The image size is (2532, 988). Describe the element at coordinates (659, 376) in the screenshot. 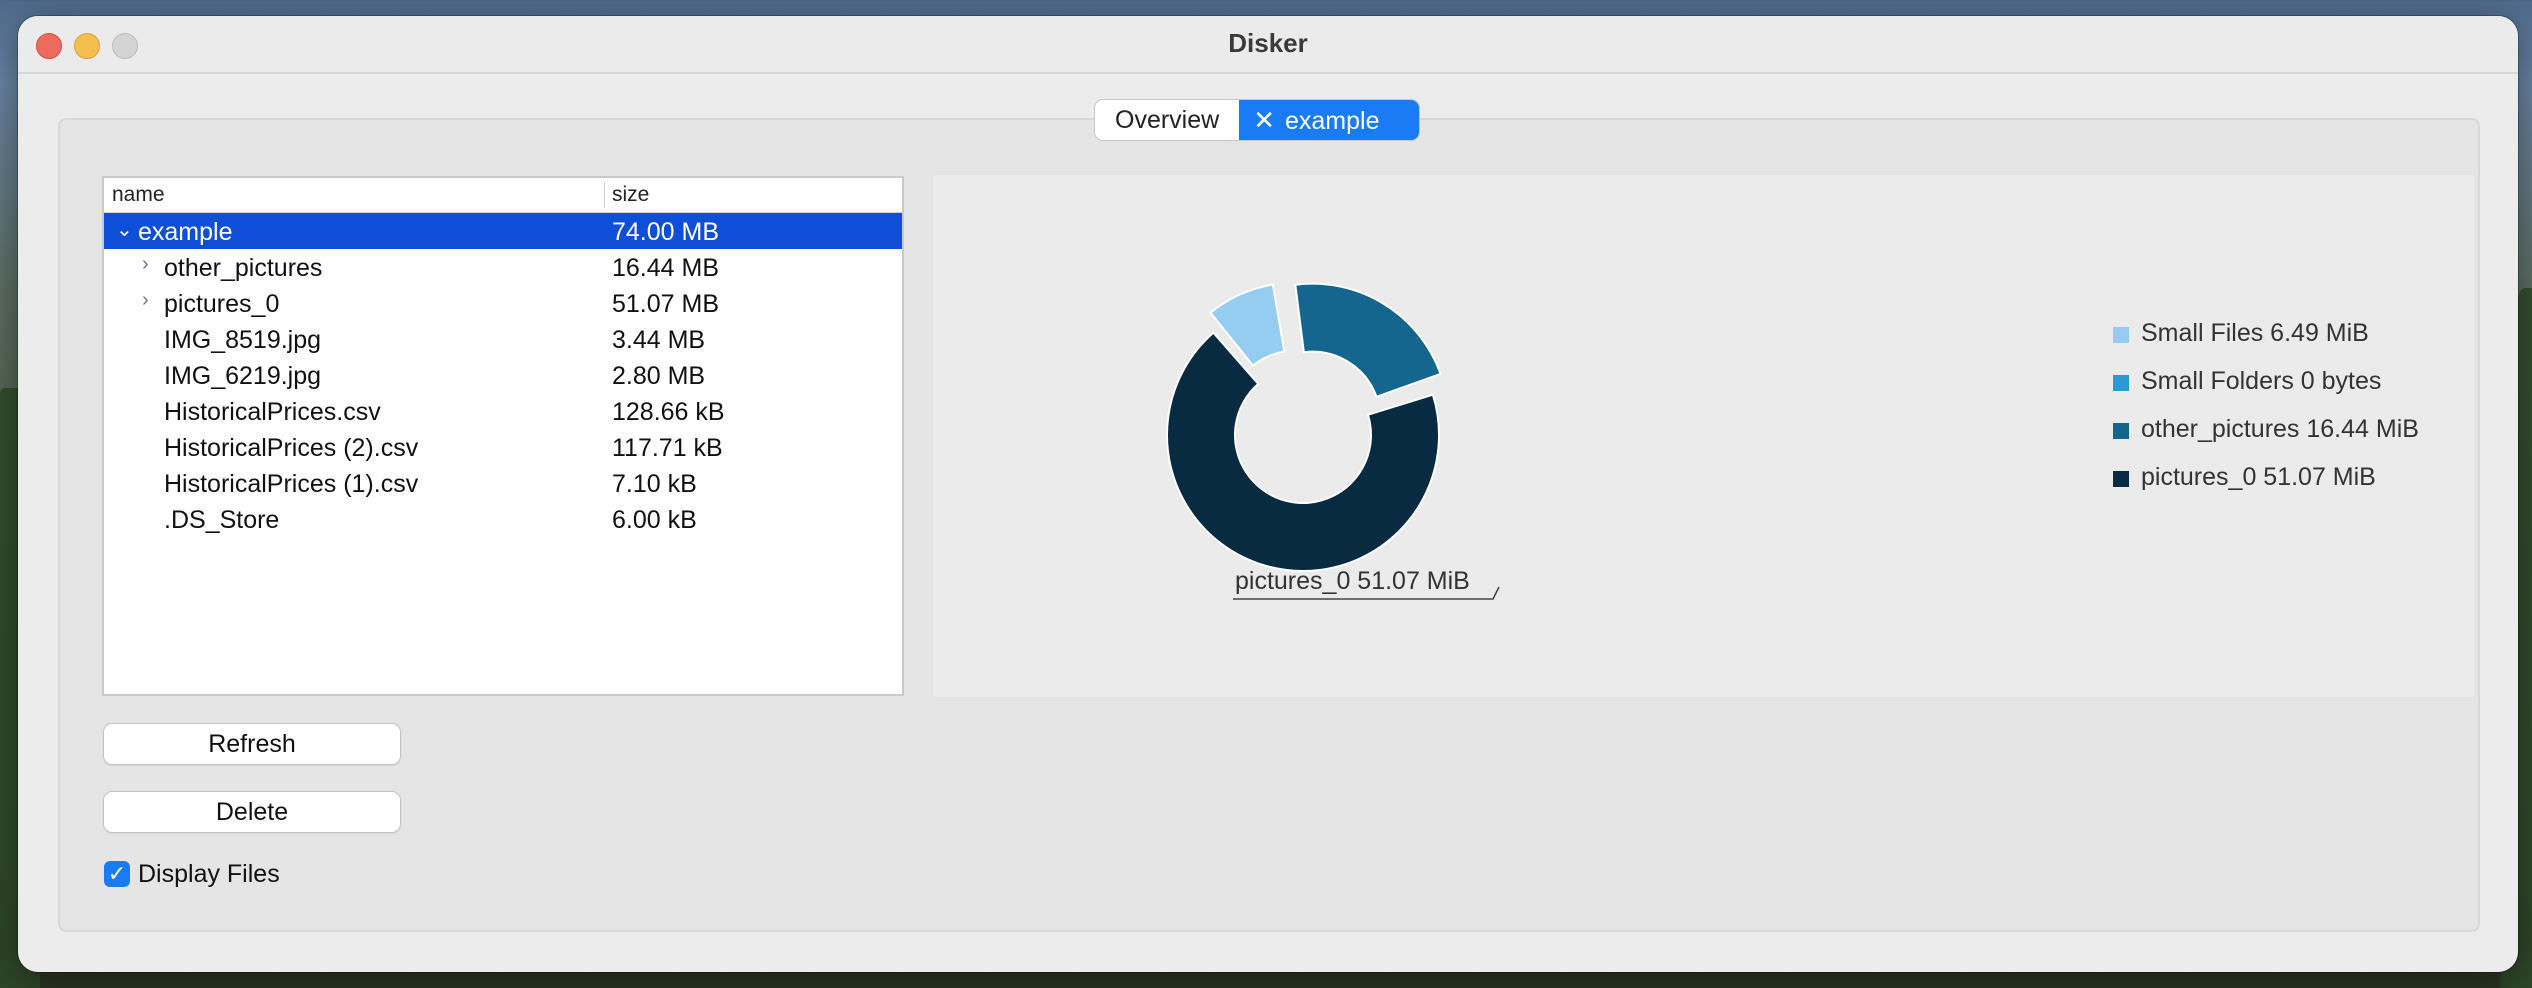

I see `tree-row-size: 2.80 MB` at that location.